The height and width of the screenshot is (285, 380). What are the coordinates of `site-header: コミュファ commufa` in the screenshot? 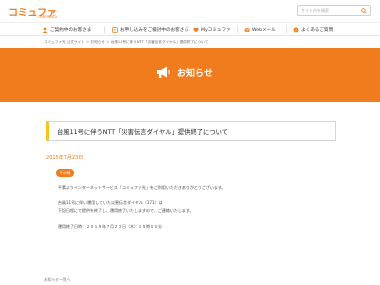 It's located at (190, 11).